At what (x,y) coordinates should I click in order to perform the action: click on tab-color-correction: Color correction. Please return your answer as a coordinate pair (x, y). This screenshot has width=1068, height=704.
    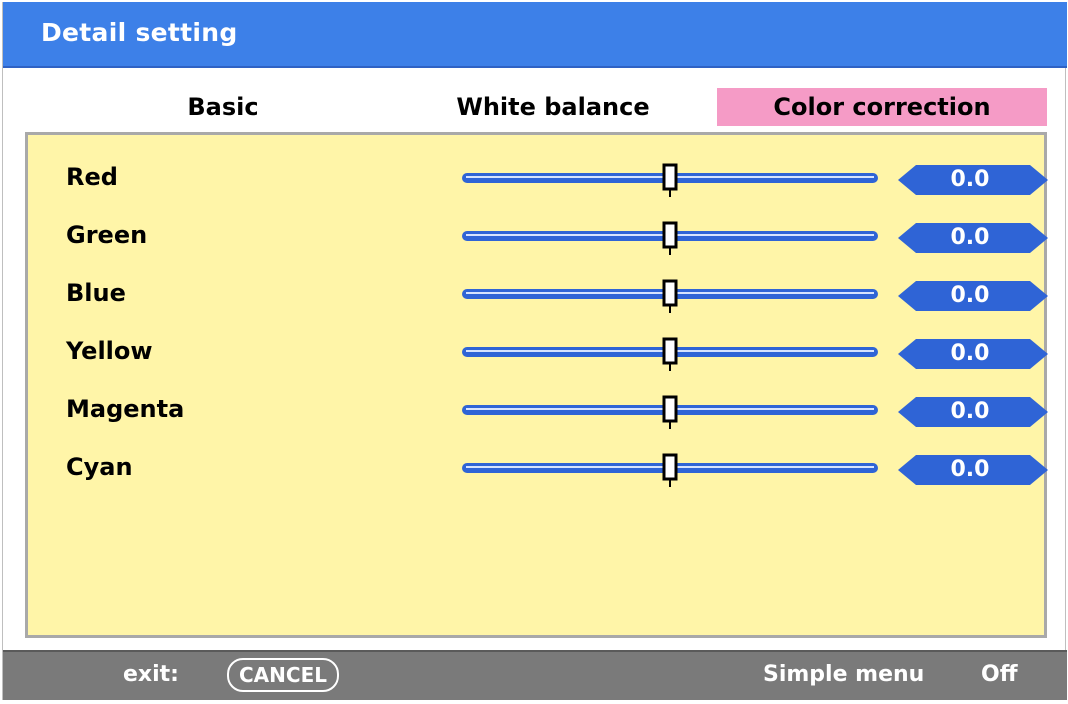
    Looking at the image, I should click on (882, 107).